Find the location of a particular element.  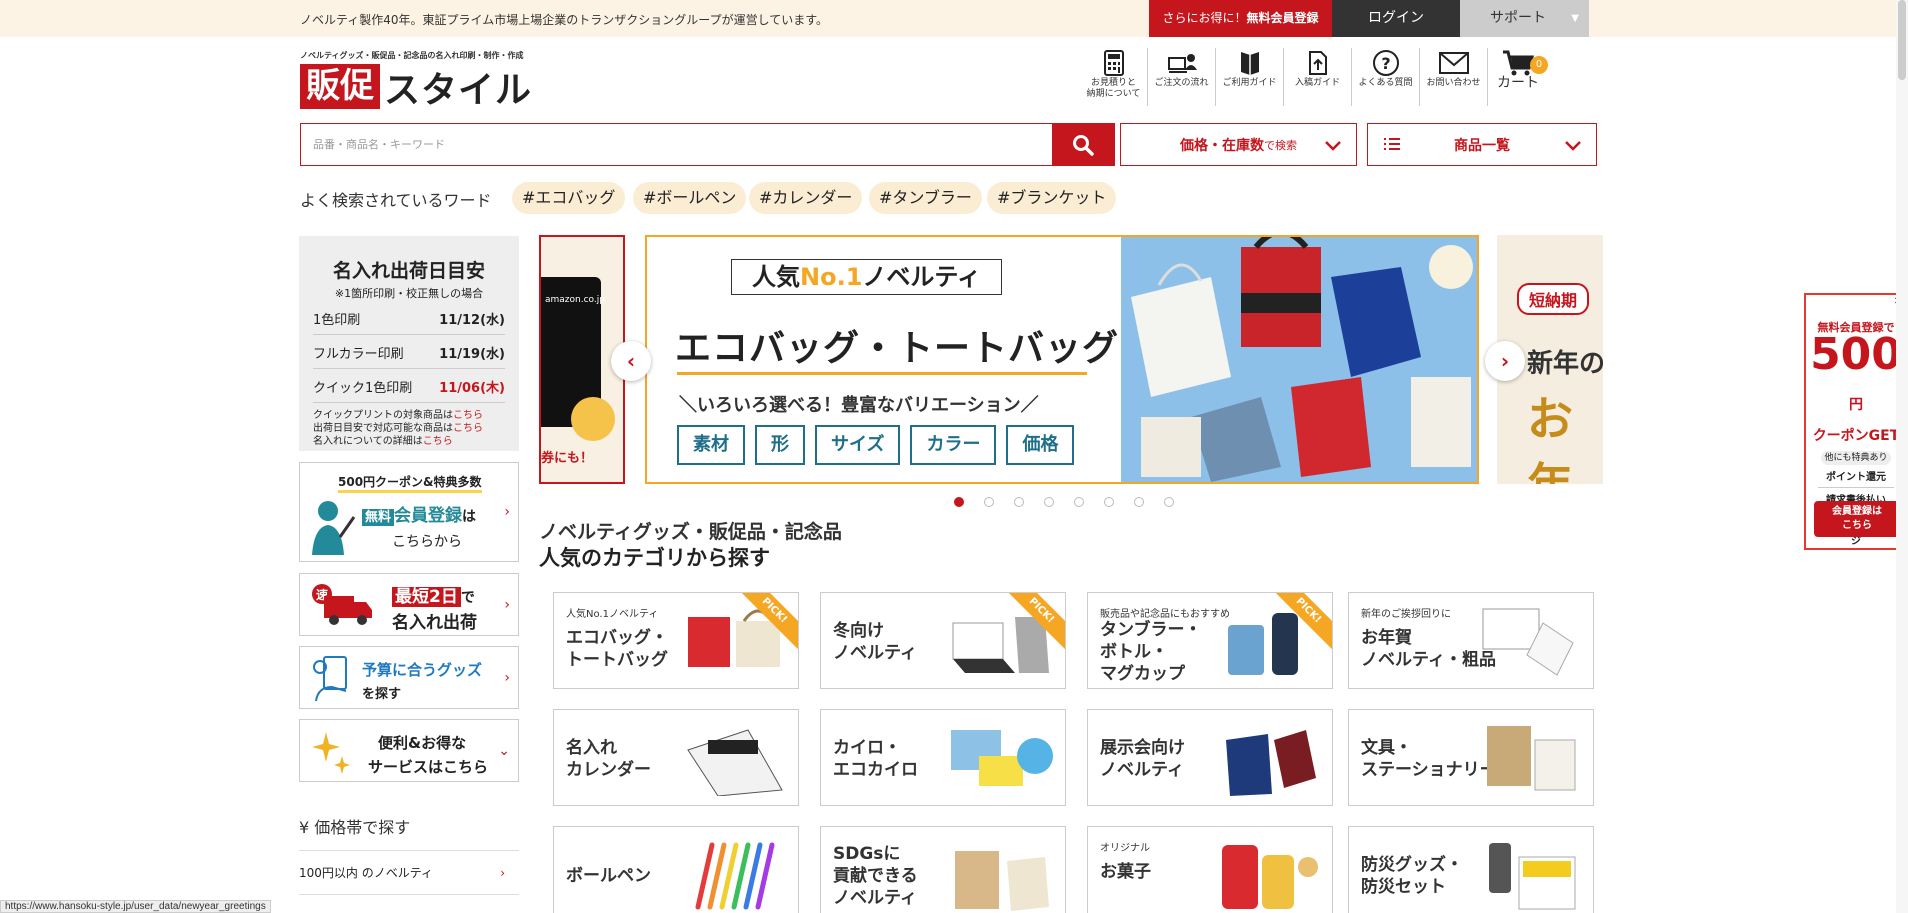

category-name: タンブラー・ ボトル・ マグカップ is located at coordinates (1151, 652).